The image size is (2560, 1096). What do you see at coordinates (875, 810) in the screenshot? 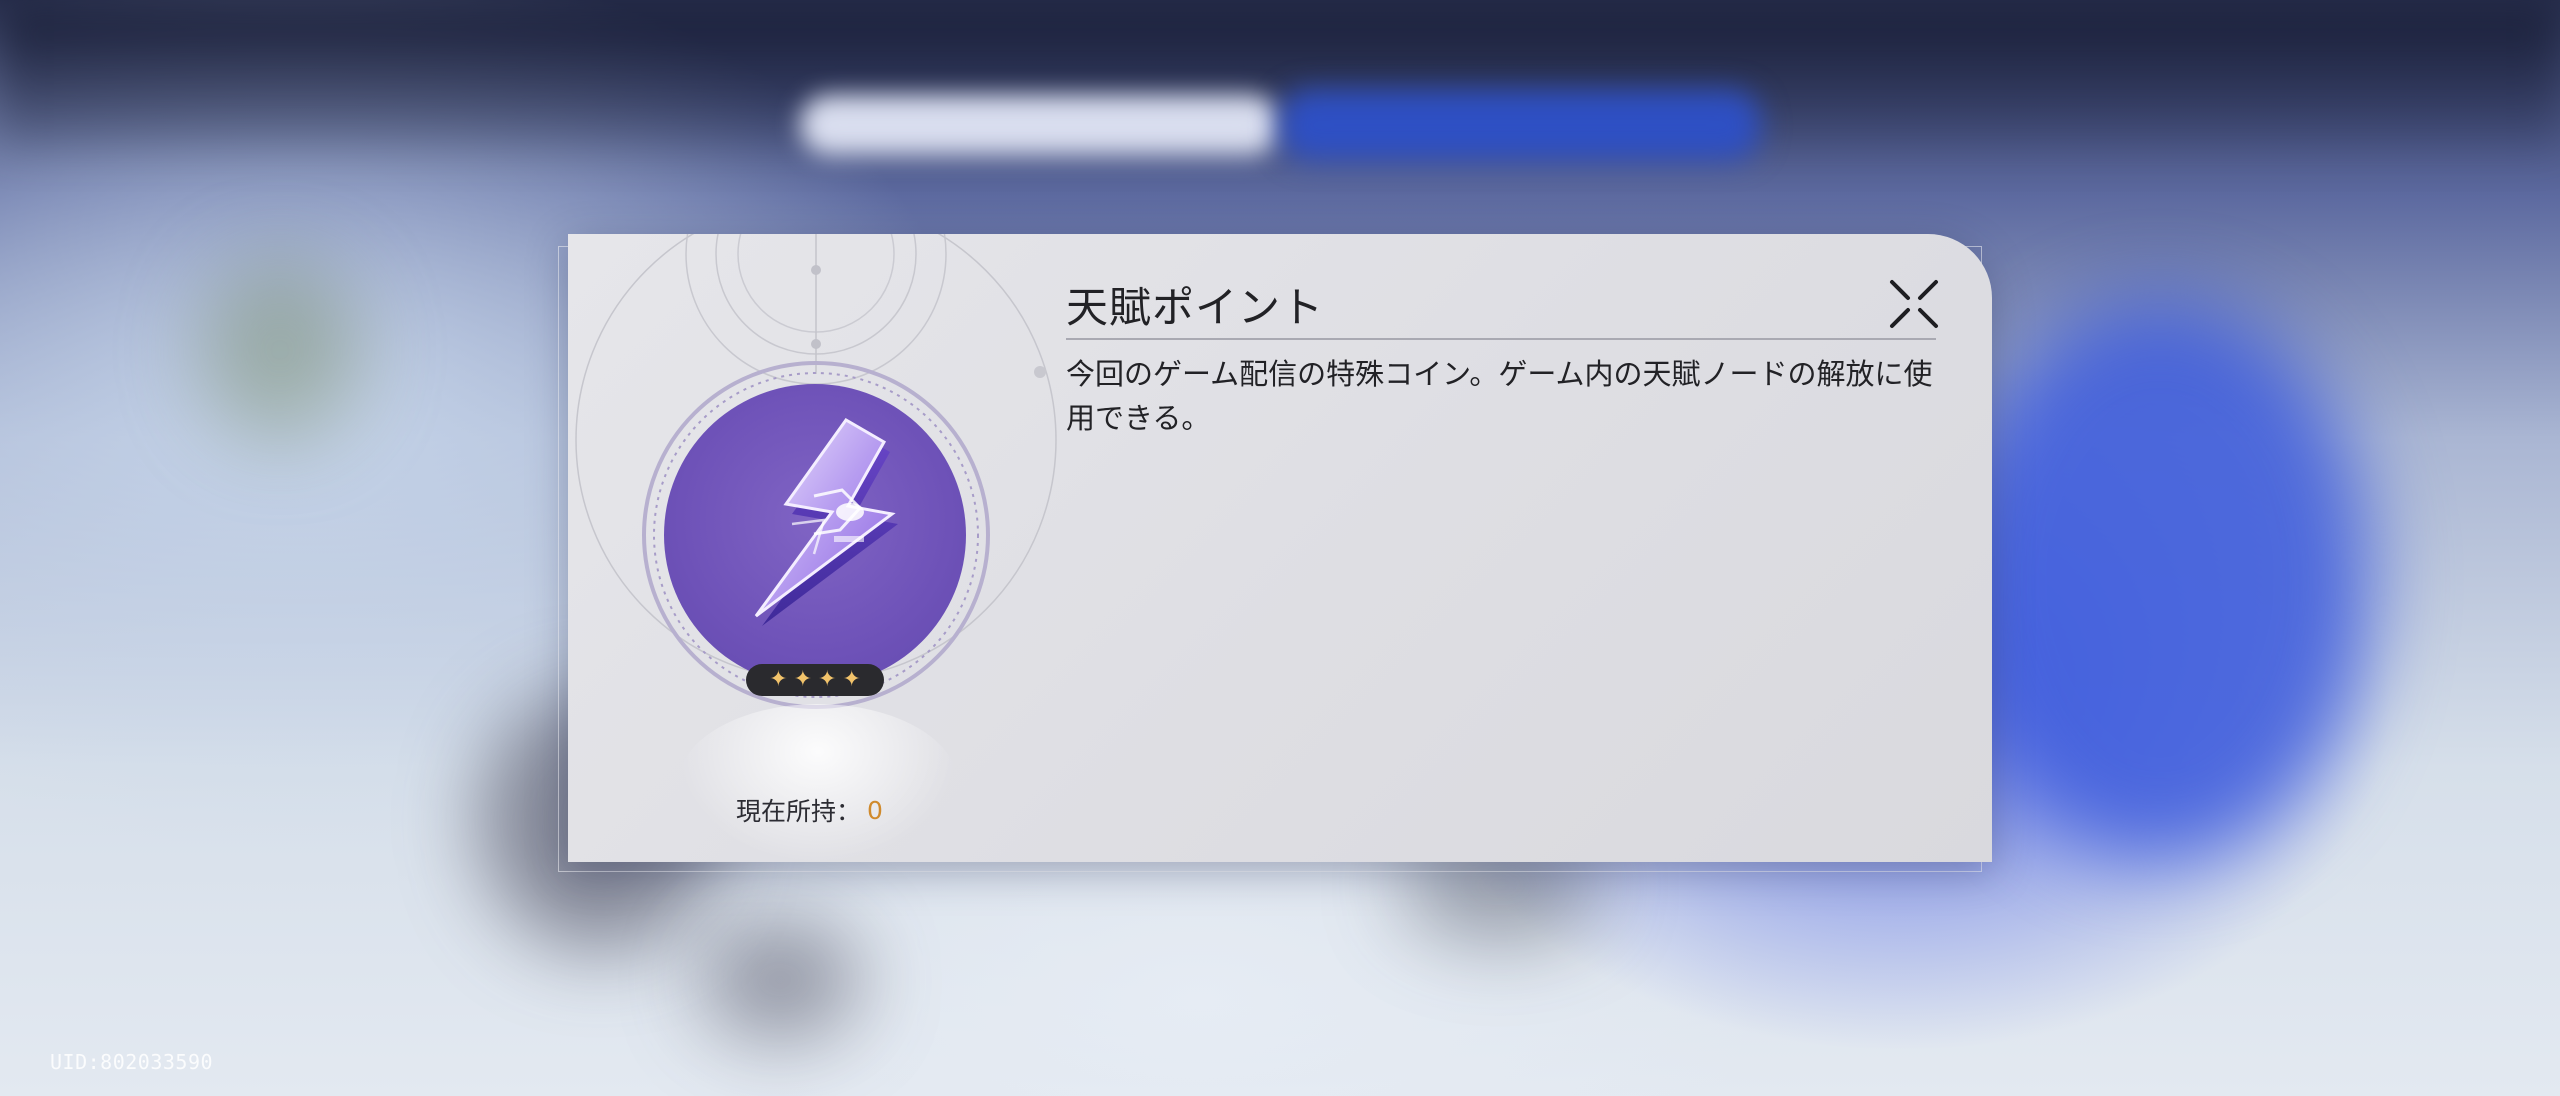
I see `holding-value: 0` at bounding box center [875, 810].